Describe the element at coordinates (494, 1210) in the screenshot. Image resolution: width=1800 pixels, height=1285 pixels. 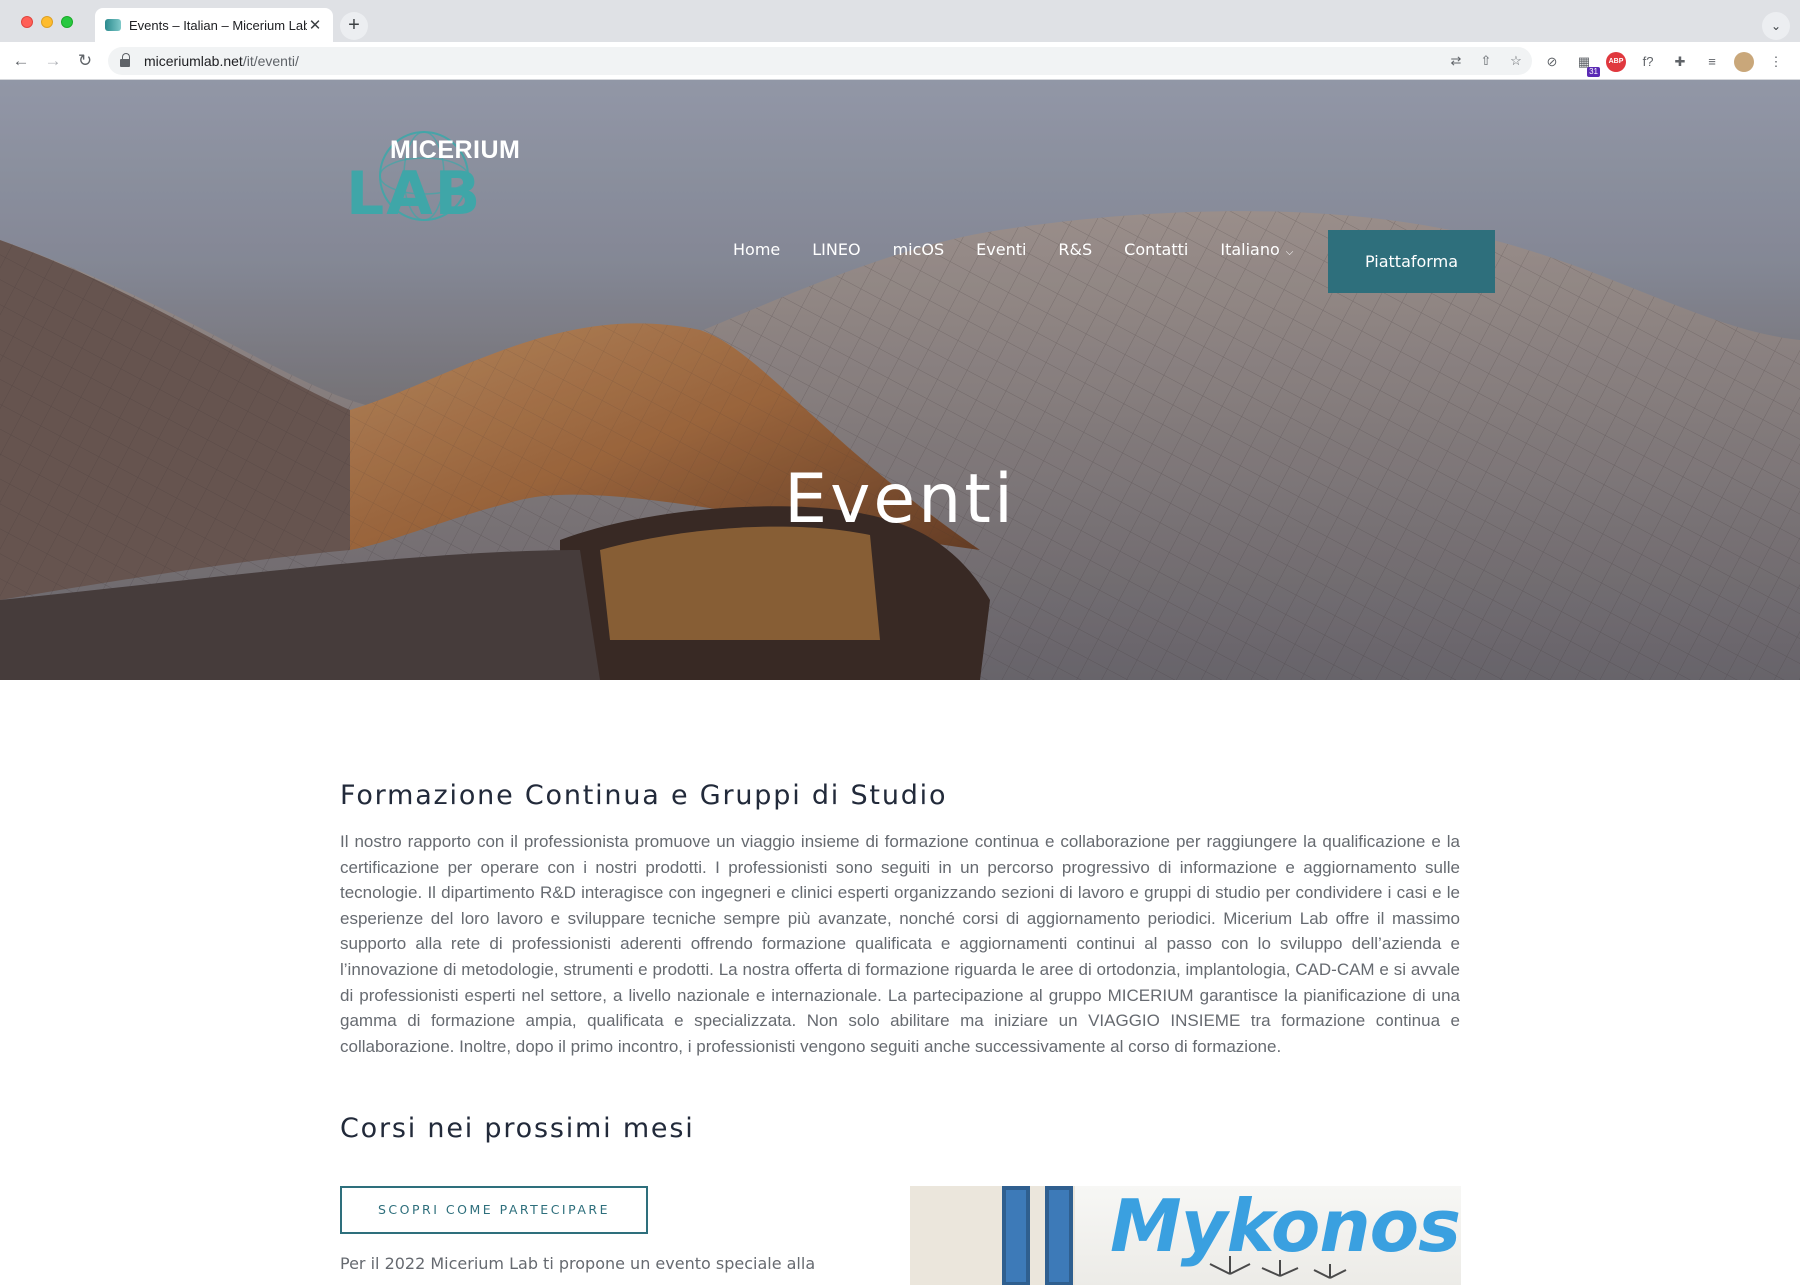
I see `scopri-come-partecipare-button: SCOPRI COME PARTECIPARE` at that location.